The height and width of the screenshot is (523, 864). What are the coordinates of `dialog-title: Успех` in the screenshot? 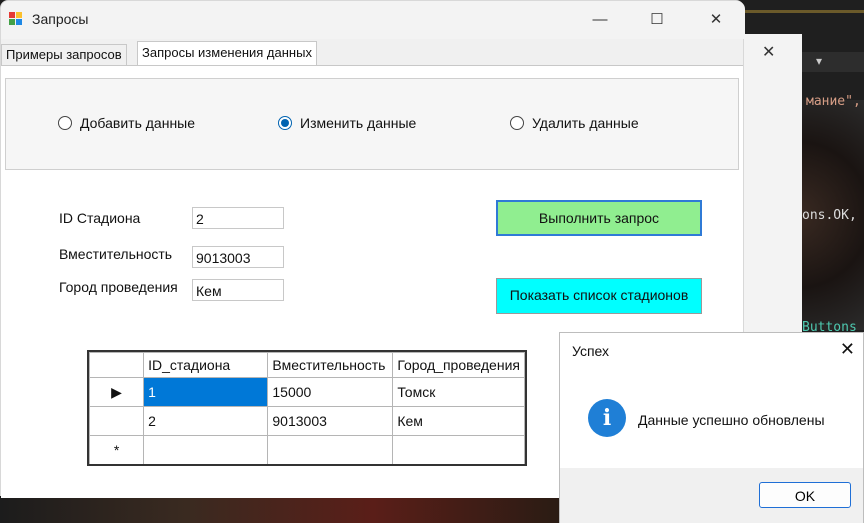 It's located at (591, 351).